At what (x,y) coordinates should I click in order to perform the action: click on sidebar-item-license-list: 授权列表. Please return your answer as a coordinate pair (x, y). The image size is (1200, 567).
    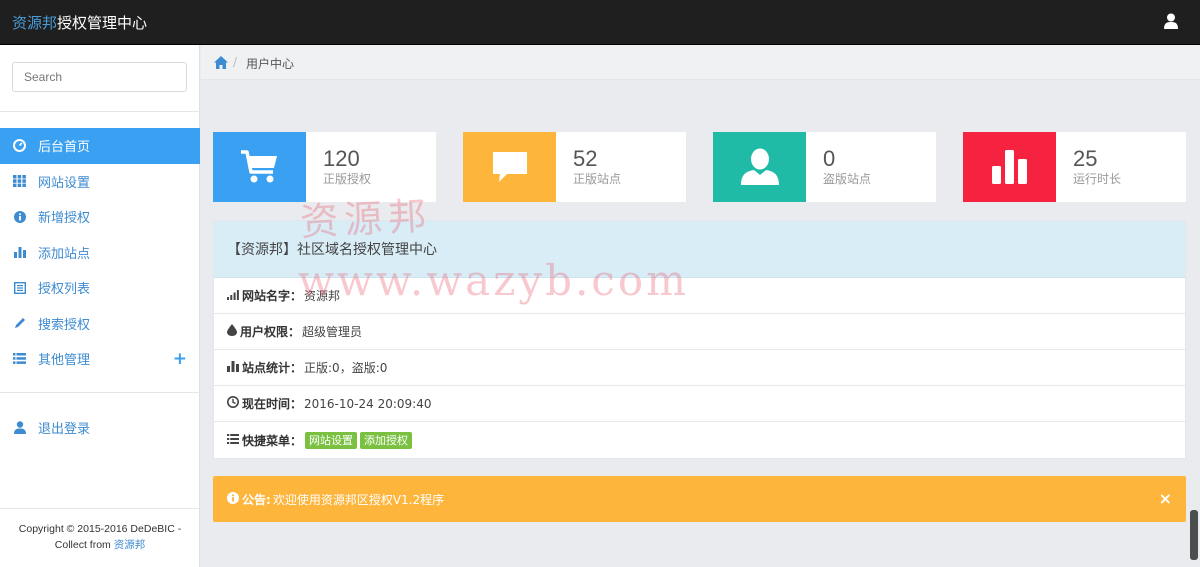
    Looking at the image, I should click on (100, 288).